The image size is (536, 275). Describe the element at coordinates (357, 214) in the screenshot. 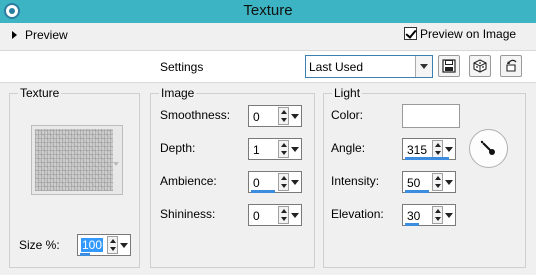

I see `elevation-label: Elevation:` at that location.